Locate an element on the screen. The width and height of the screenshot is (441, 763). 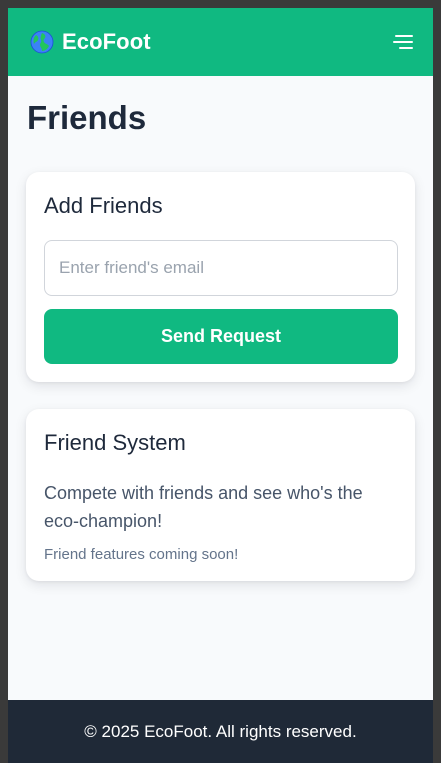
friend-system-title: Friend System is located at coordinates (115, 442).